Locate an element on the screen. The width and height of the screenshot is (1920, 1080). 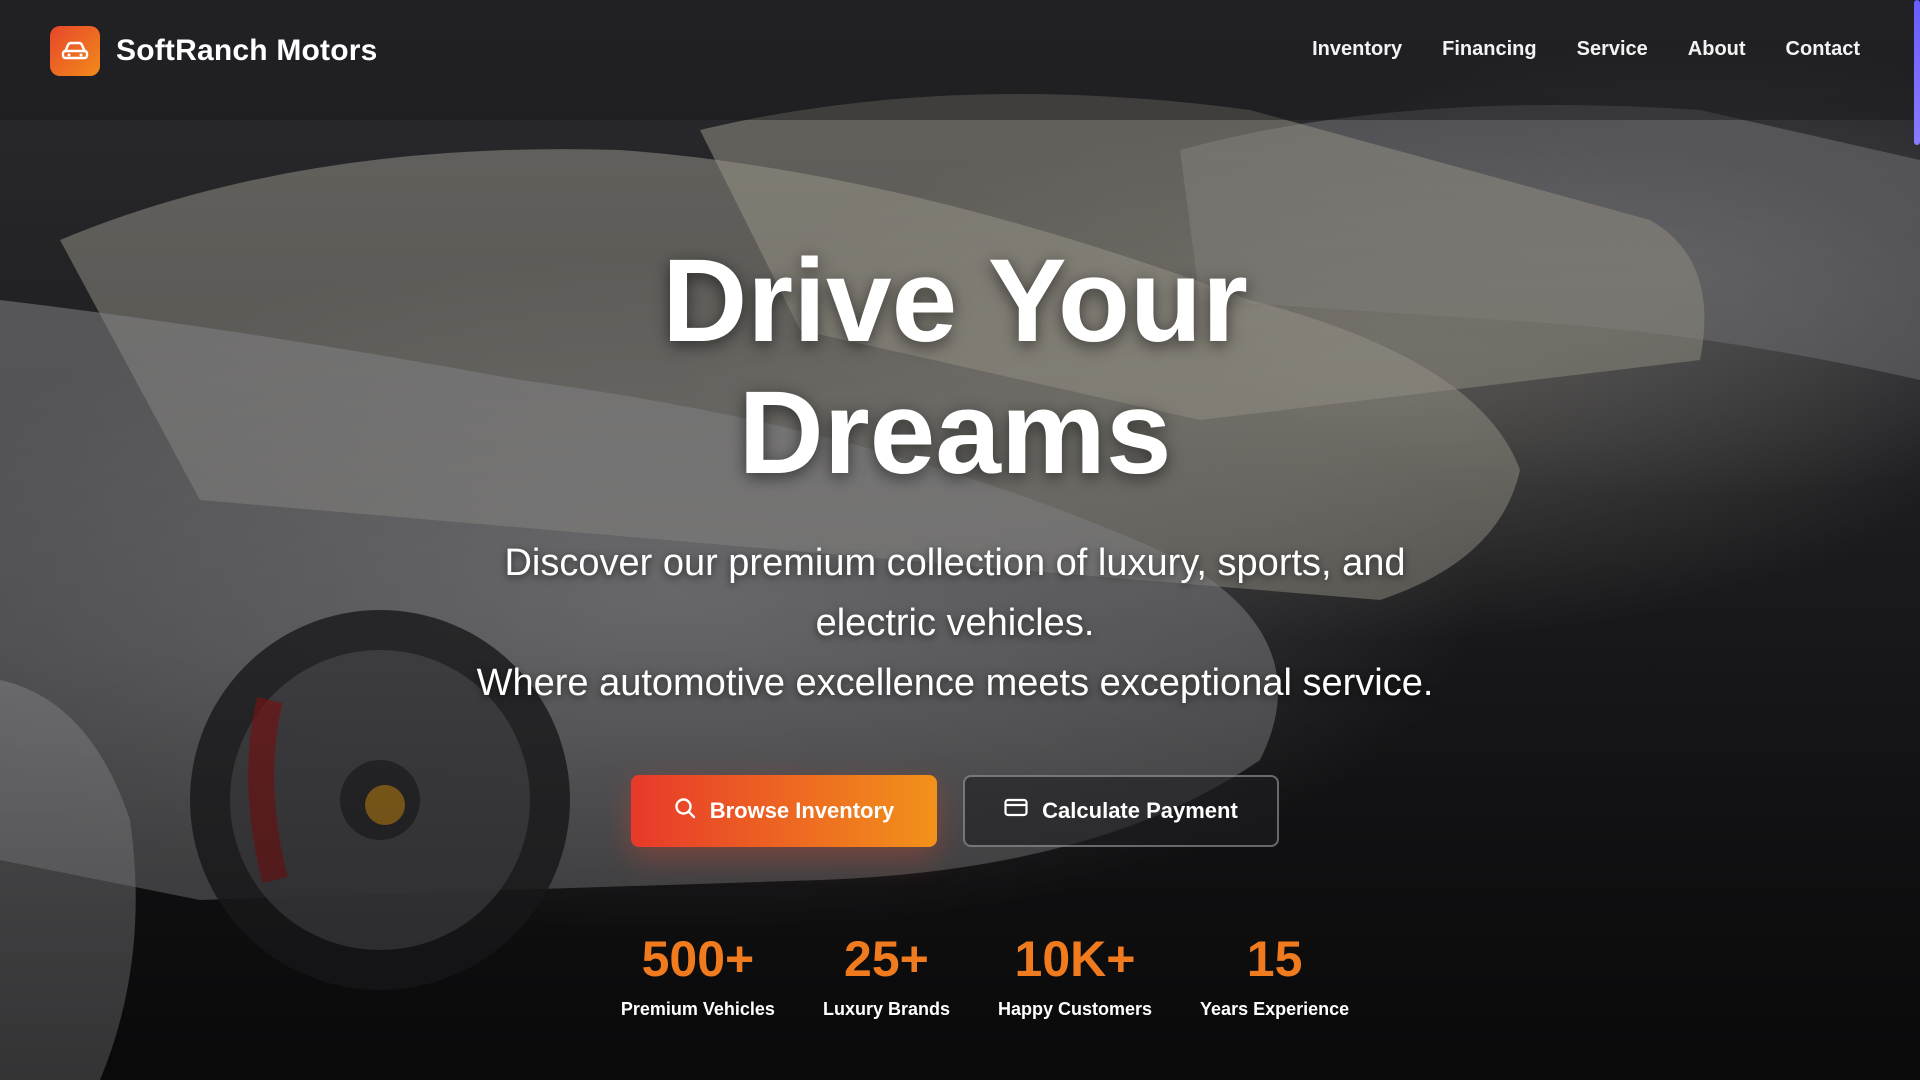
nav-item-contact: Contact is located at coordinates (1823, 49).